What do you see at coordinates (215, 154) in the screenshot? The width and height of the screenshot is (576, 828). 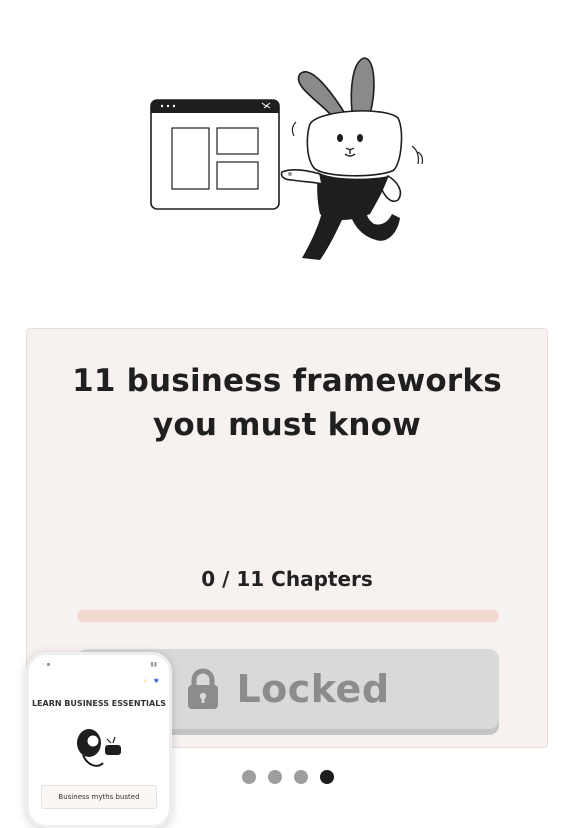 I see `browser-window-drawing` at bounding box center [215, 154].